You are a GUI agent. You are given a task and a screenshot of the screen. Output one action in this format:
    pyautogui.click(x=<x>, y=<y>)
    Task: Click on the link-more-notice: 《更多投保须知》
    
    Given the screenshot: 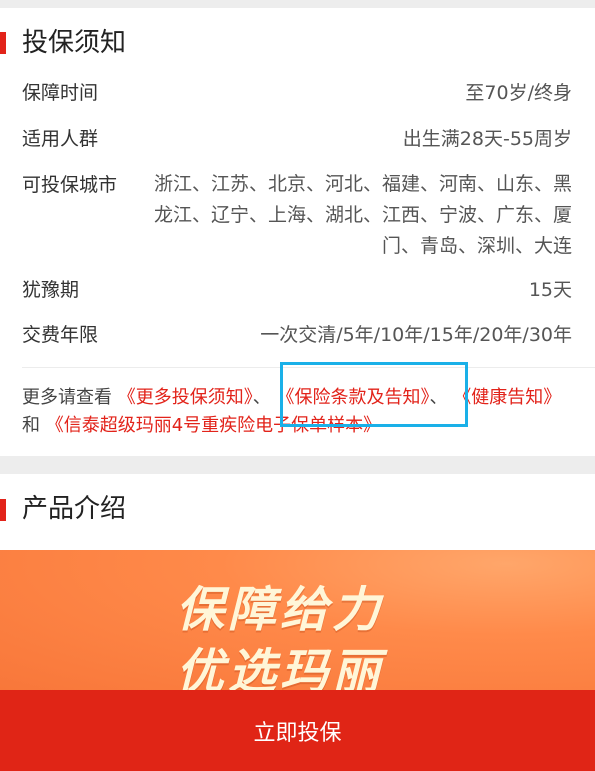 What is the action you would take?
    pyautogui.click(x=185, y=397)
    